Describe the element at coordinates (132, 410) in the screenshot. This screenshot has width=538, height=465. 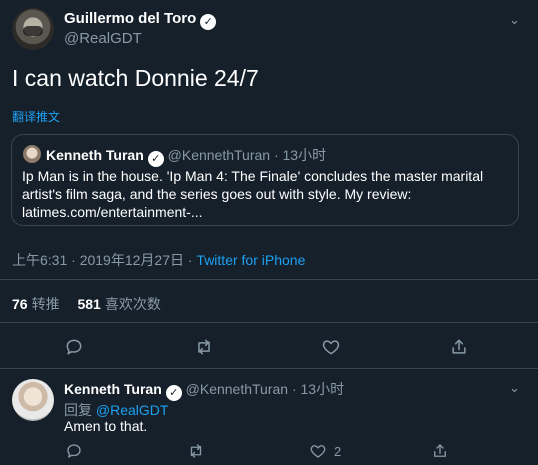
I see `replying-to-link: @RealGDT` at that location.